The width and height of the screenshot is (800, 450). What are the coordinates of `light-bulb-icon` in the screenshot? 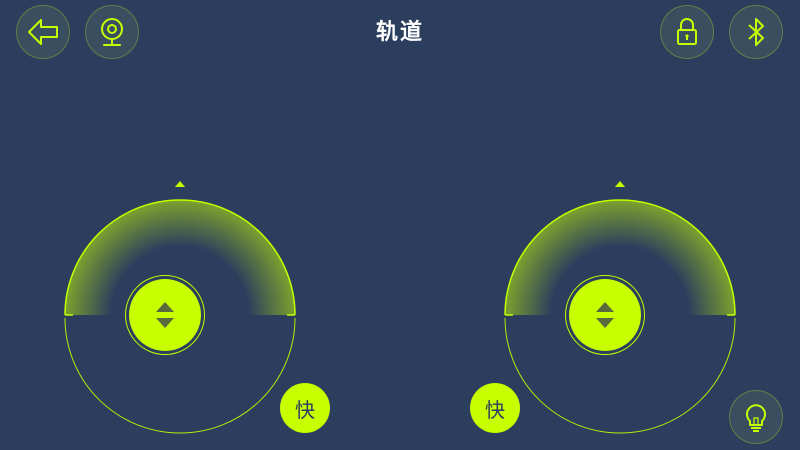 It's located at (756, 418).